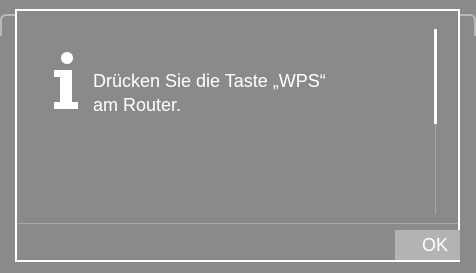  I want to click on info-icon, so click(66, 80).